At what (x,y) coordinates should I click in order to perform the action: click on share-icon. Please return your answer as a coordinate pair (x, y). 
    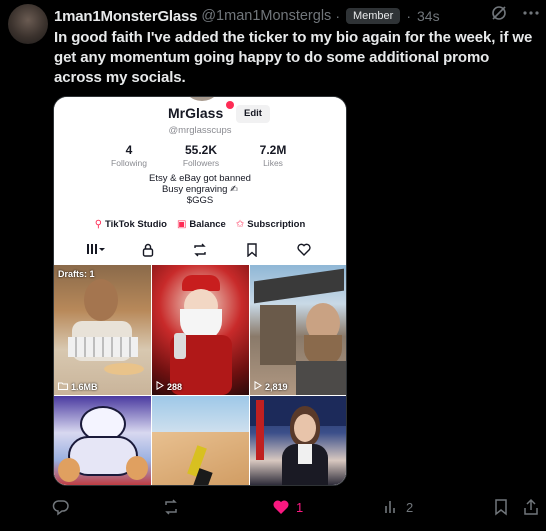
    Looking at the image, I should click on (531, 506).